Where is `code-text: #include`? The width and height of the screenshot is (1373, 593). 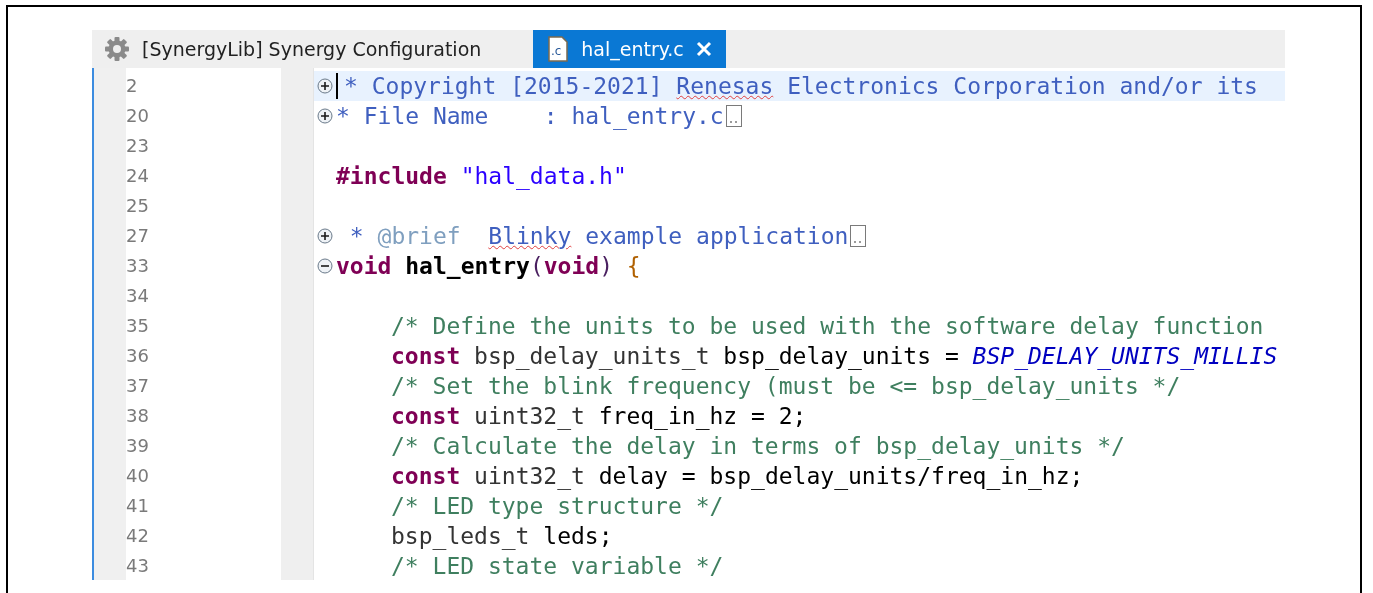
code-text: #include is located at coordinates (392, 176).